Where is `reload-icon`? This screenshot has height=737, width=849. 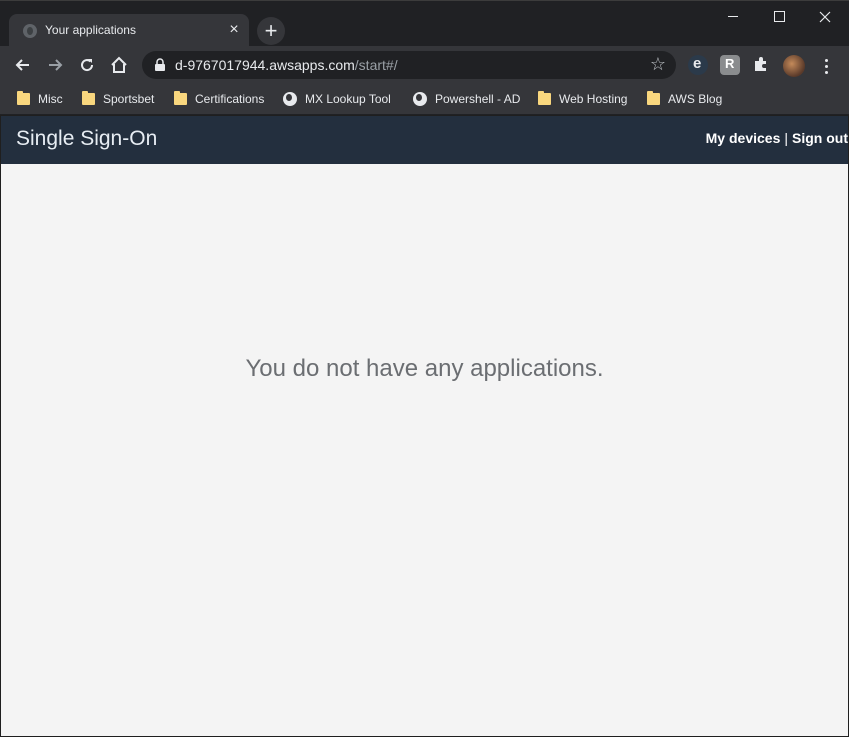
reload-icon is located at coordinates (87, 65).